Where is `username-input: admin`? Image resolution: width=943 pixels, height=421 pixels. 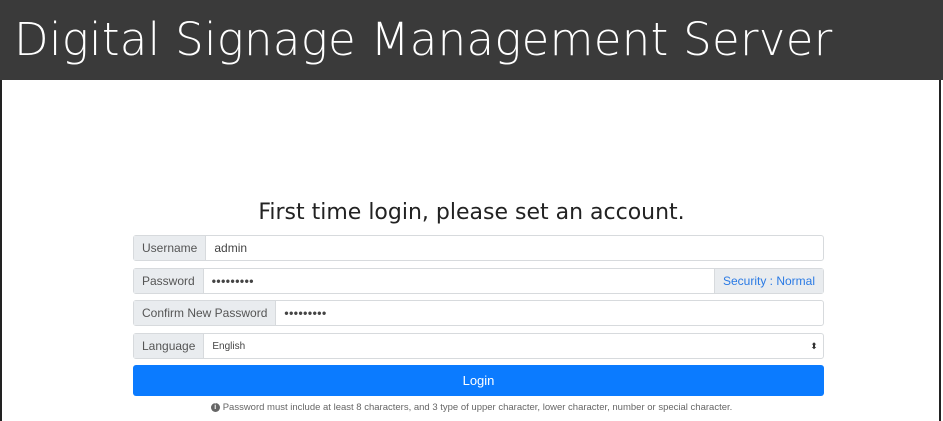
username-input: admin is located at coordinates (514, 248).